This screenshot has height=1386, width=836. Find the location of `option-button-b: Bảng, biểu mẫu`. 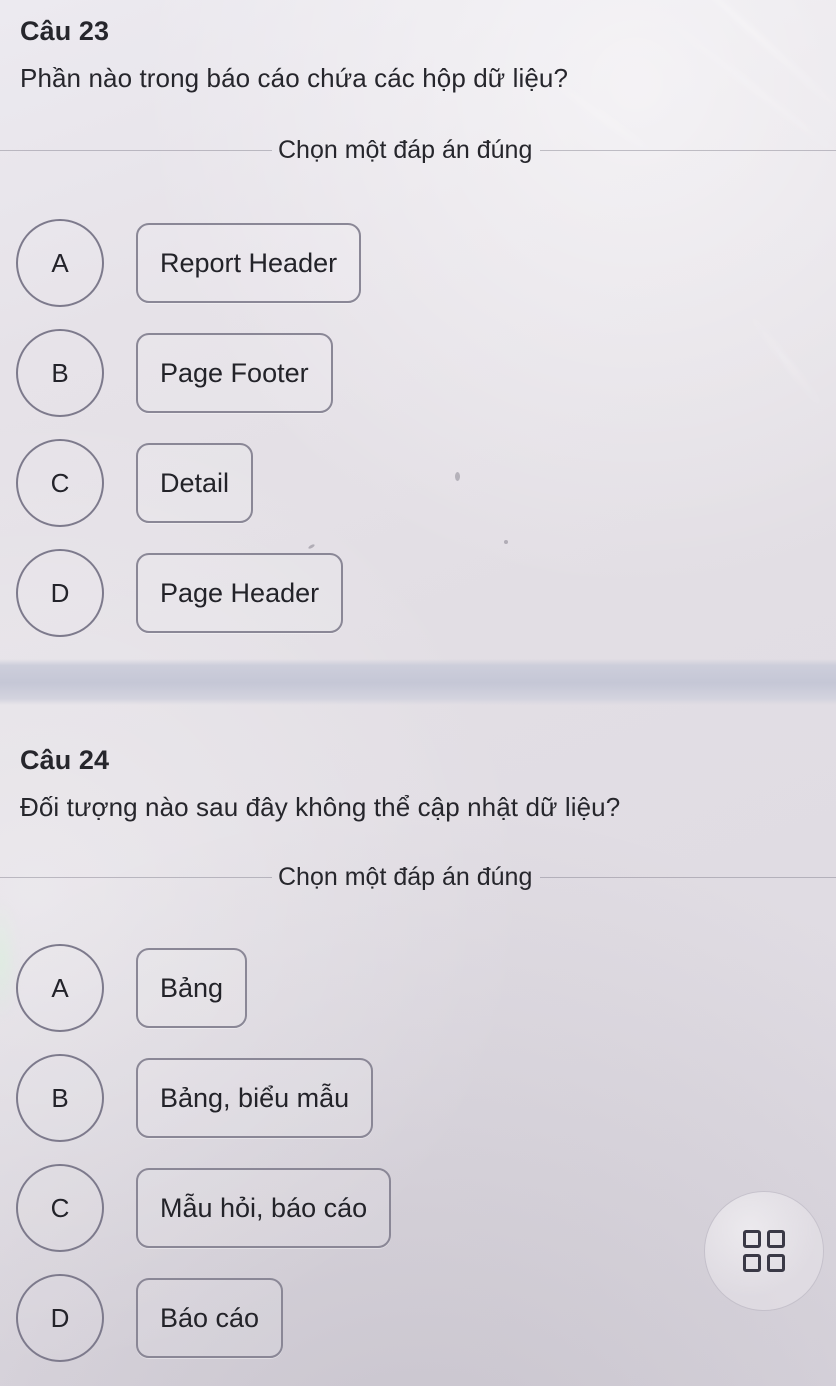

option-button-b: Bảng, biểu mẫu is located at coordinates (255, 1098).